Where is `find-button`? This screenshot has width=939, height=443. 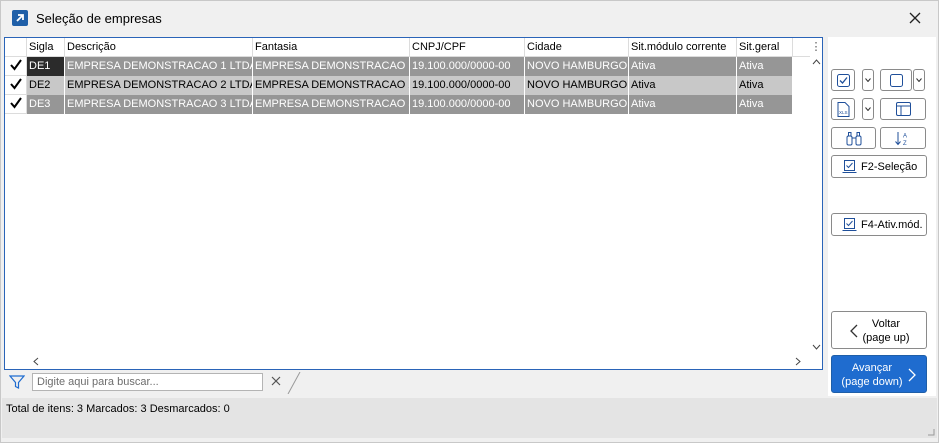
find-button is located at coordinates (853, 138).